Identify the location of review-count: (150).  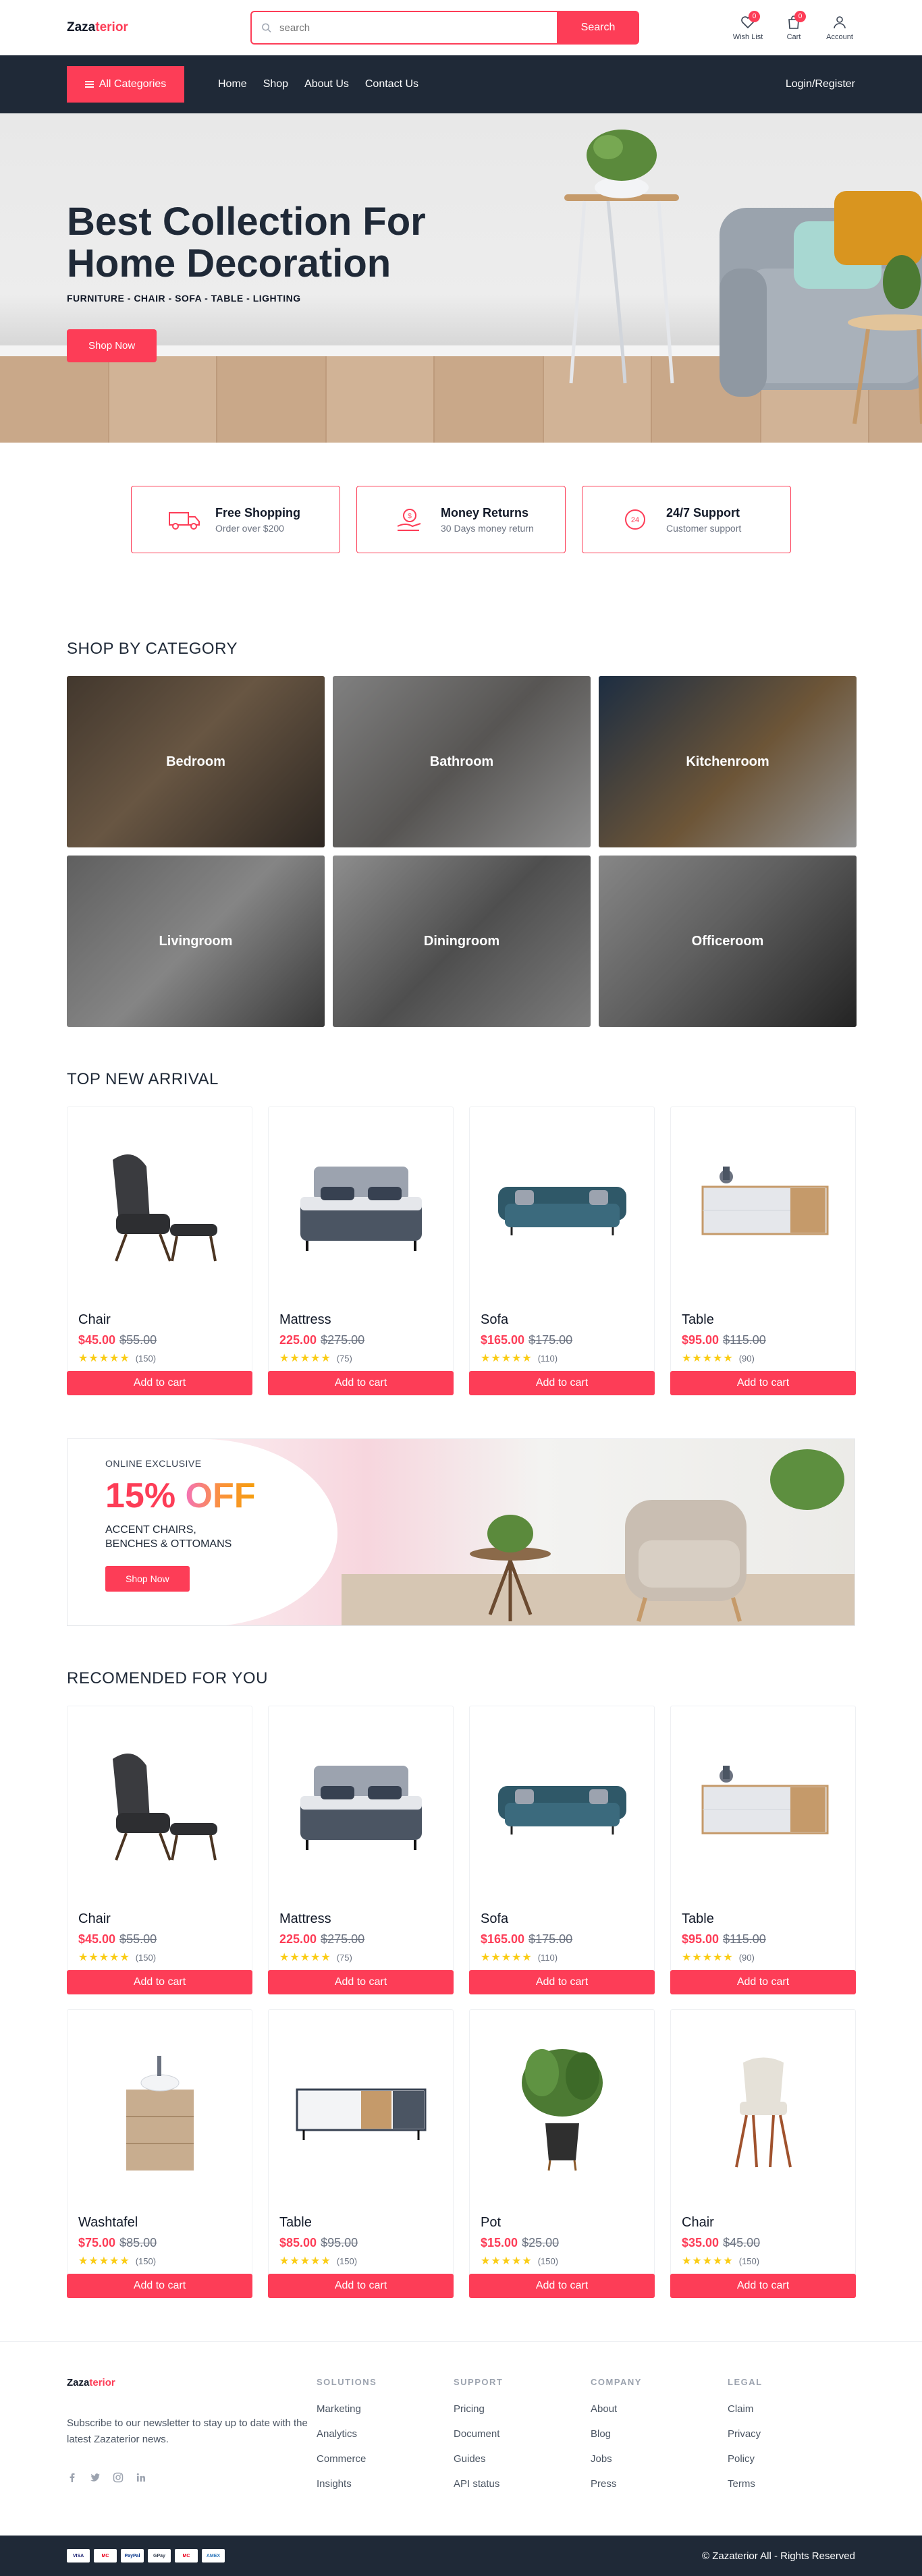
(146, 2261).